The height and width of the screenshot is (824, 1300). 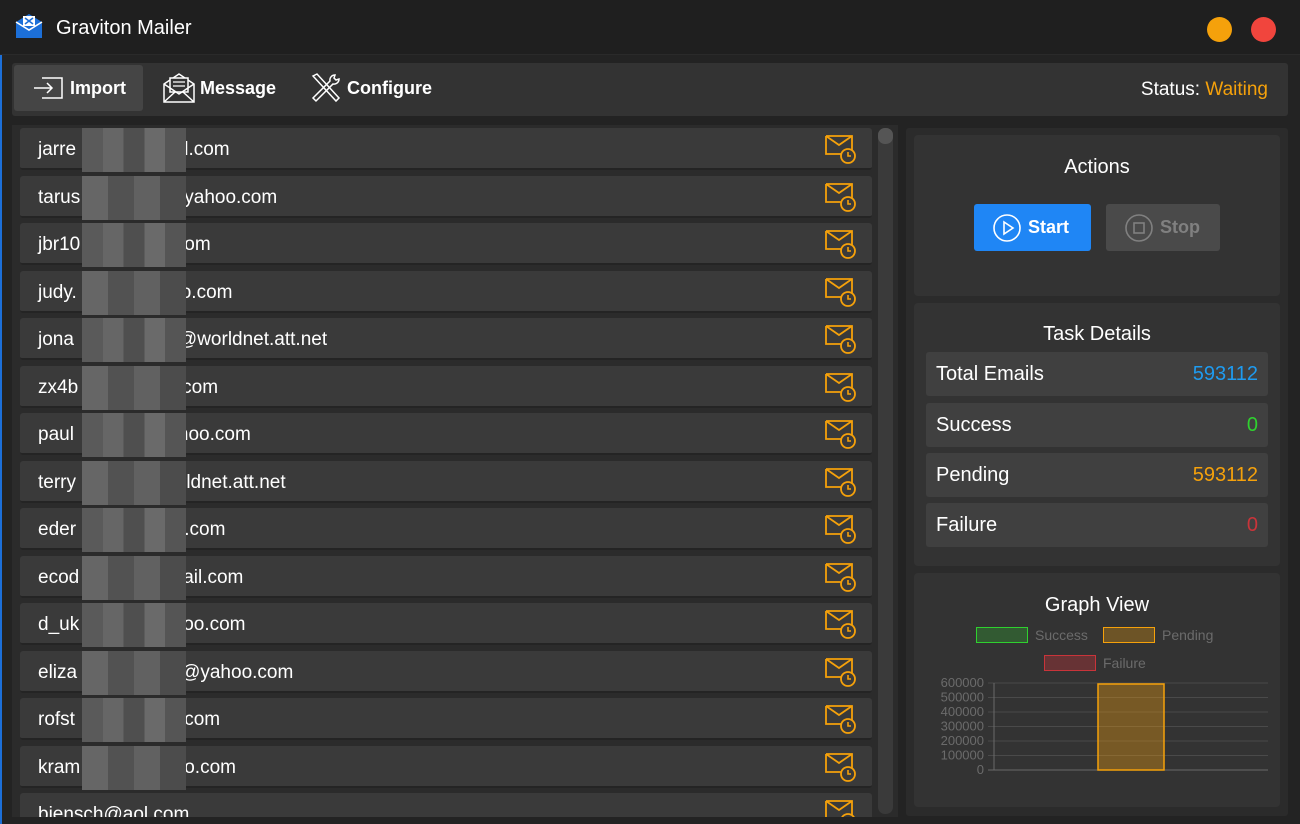 I want to click on close-button, so click(x=1263, y=29).